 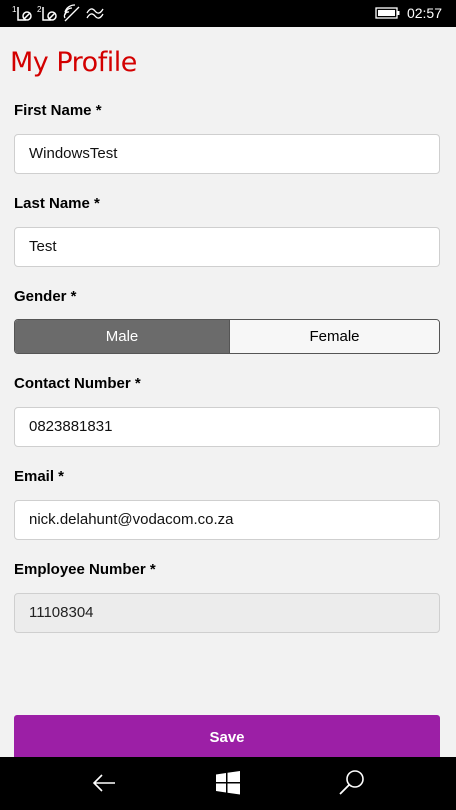 What do you see at coordinates (104, 783) in the screenshot?
I see `back-arrow-icon` at bounding box center [104, 783].